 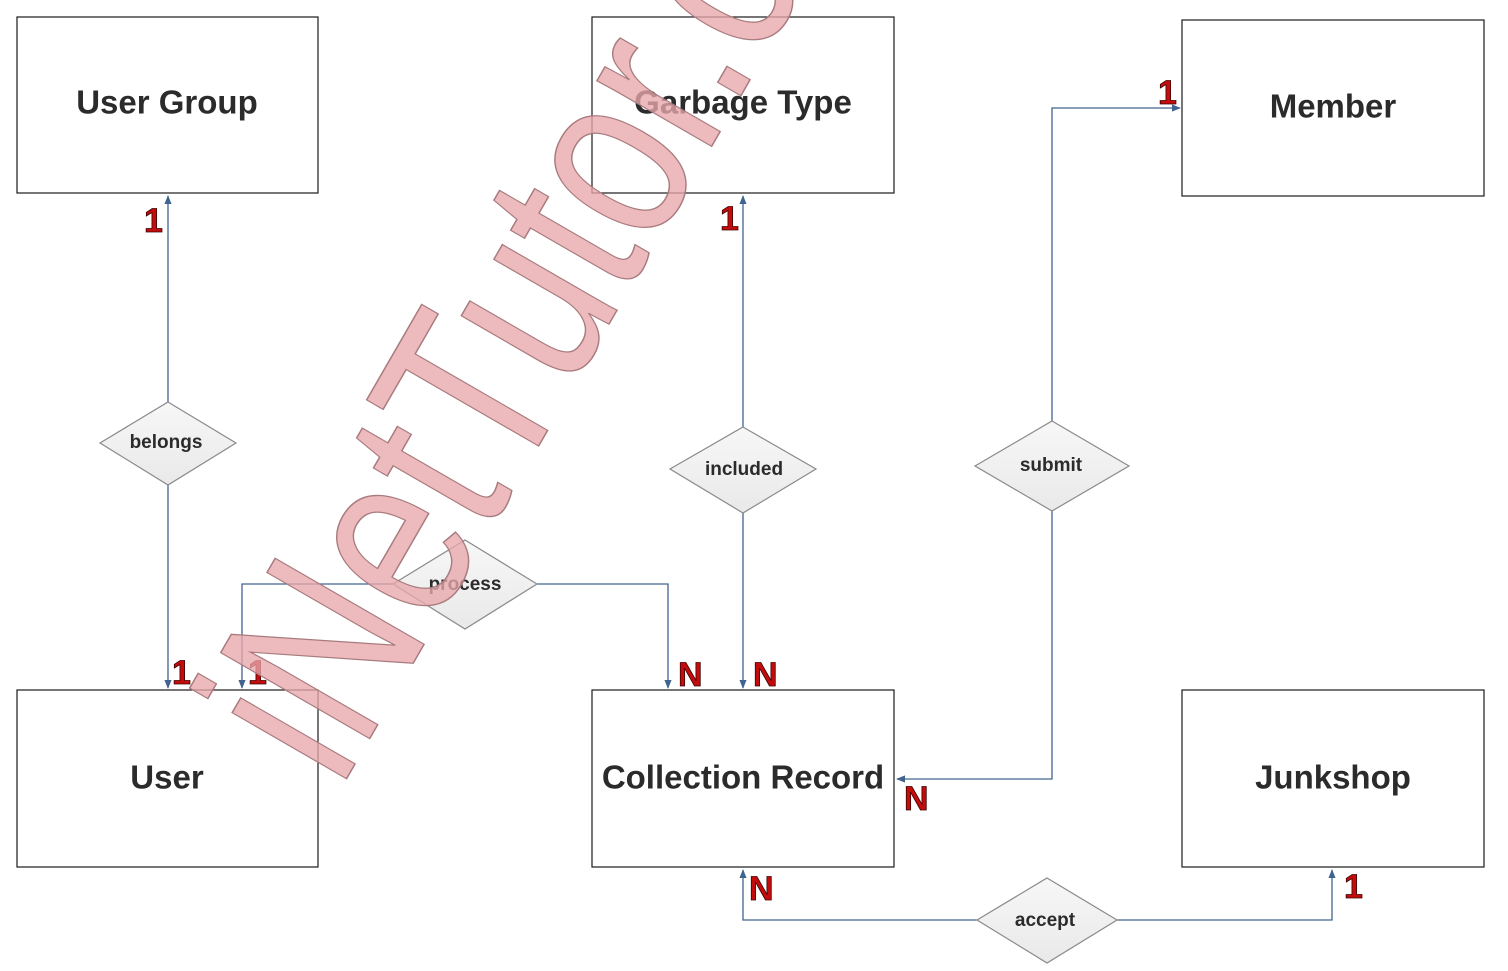 What do you see at coordinates (1226, 895) in the screenshot?
I see `connector-accept-junkshop` at bounding box center [1226, 895].